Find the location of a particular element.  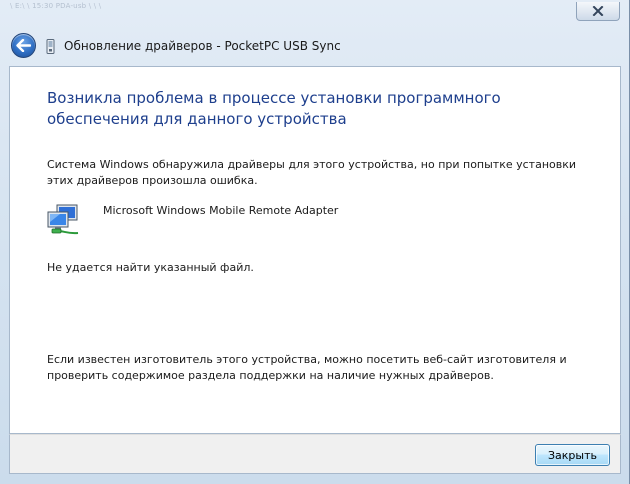

dialog-header: Обновление драйверов - PocketPC USB Sync is located at coordinates (315, 46).